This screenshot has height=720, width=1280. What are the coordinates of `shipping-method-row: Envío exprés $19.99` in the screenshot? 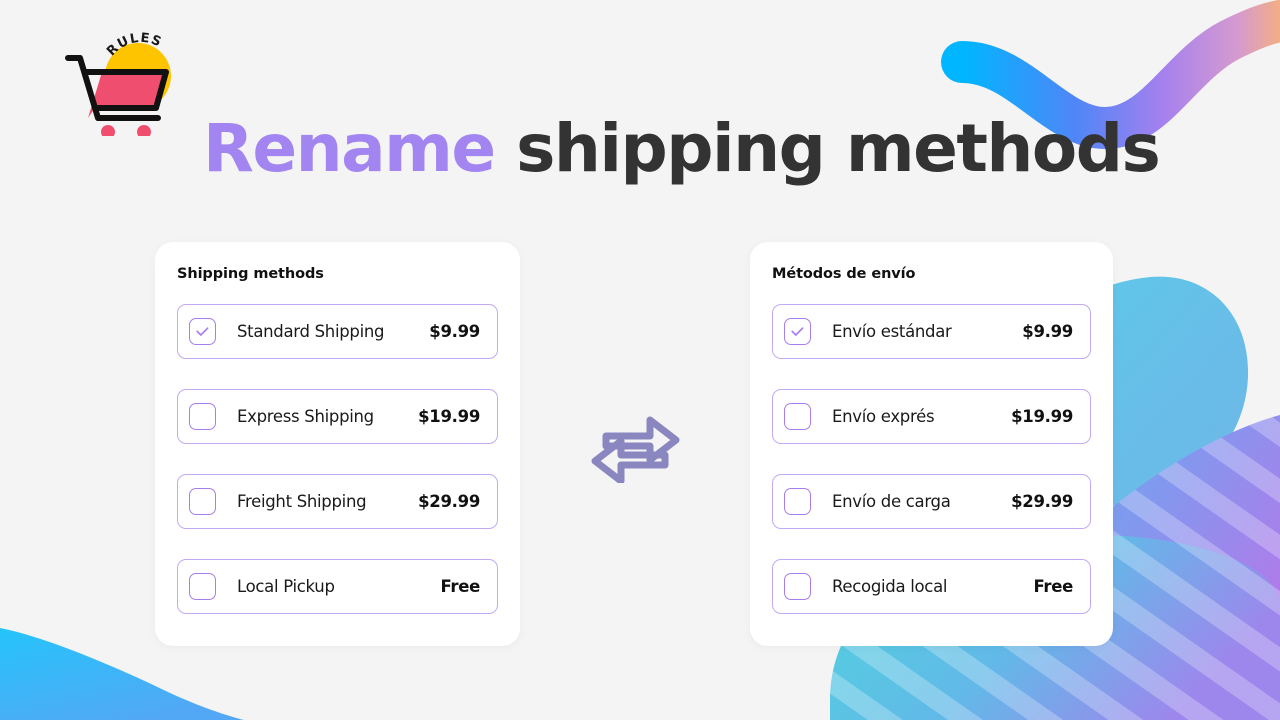 It's located at (931, 416).